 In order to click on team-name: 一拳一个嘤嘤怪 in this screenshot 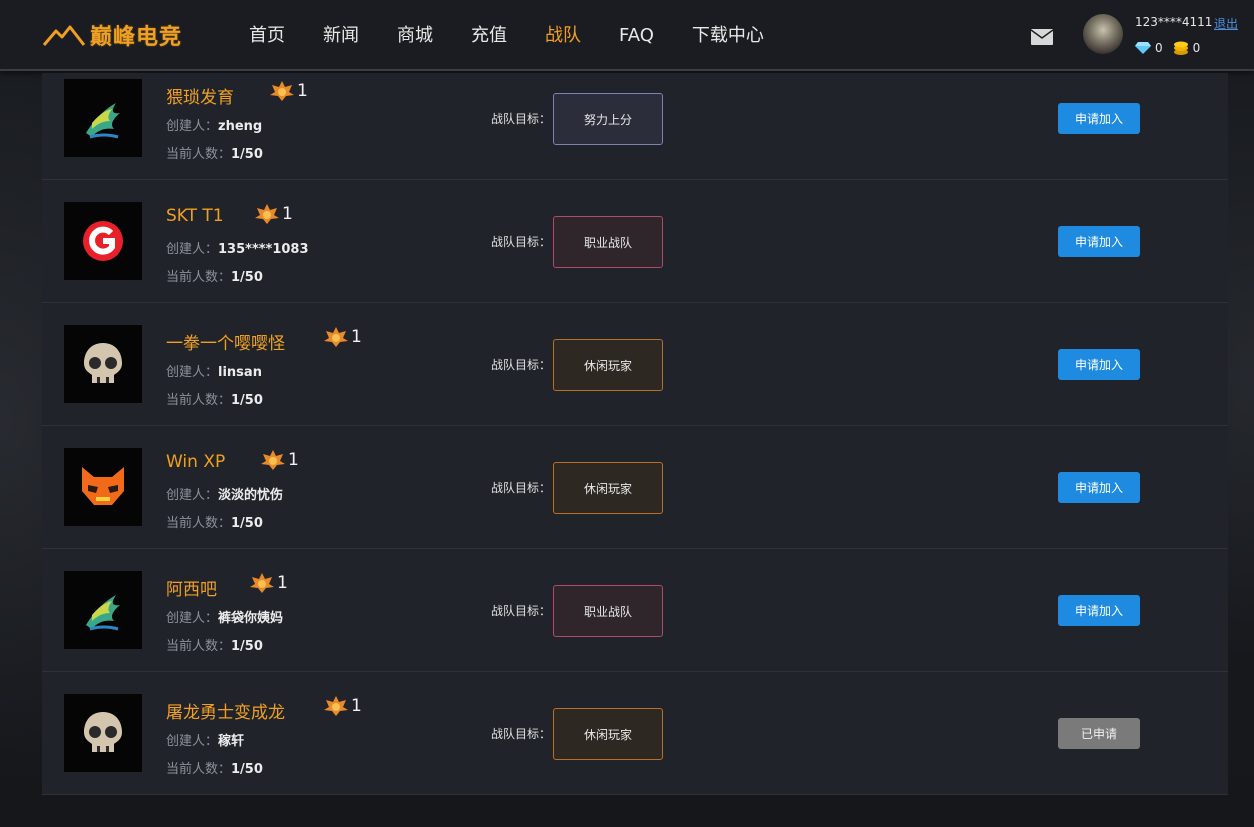, I will do `click(225, 341)`.